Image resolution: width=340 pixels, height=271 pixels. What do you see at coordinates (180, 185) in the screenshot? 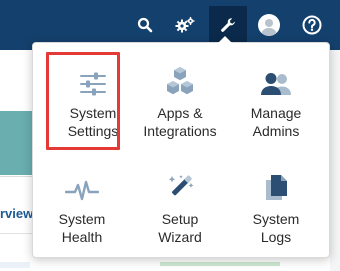
I see `magic-wand-icon` at bounding box center [180, 185].